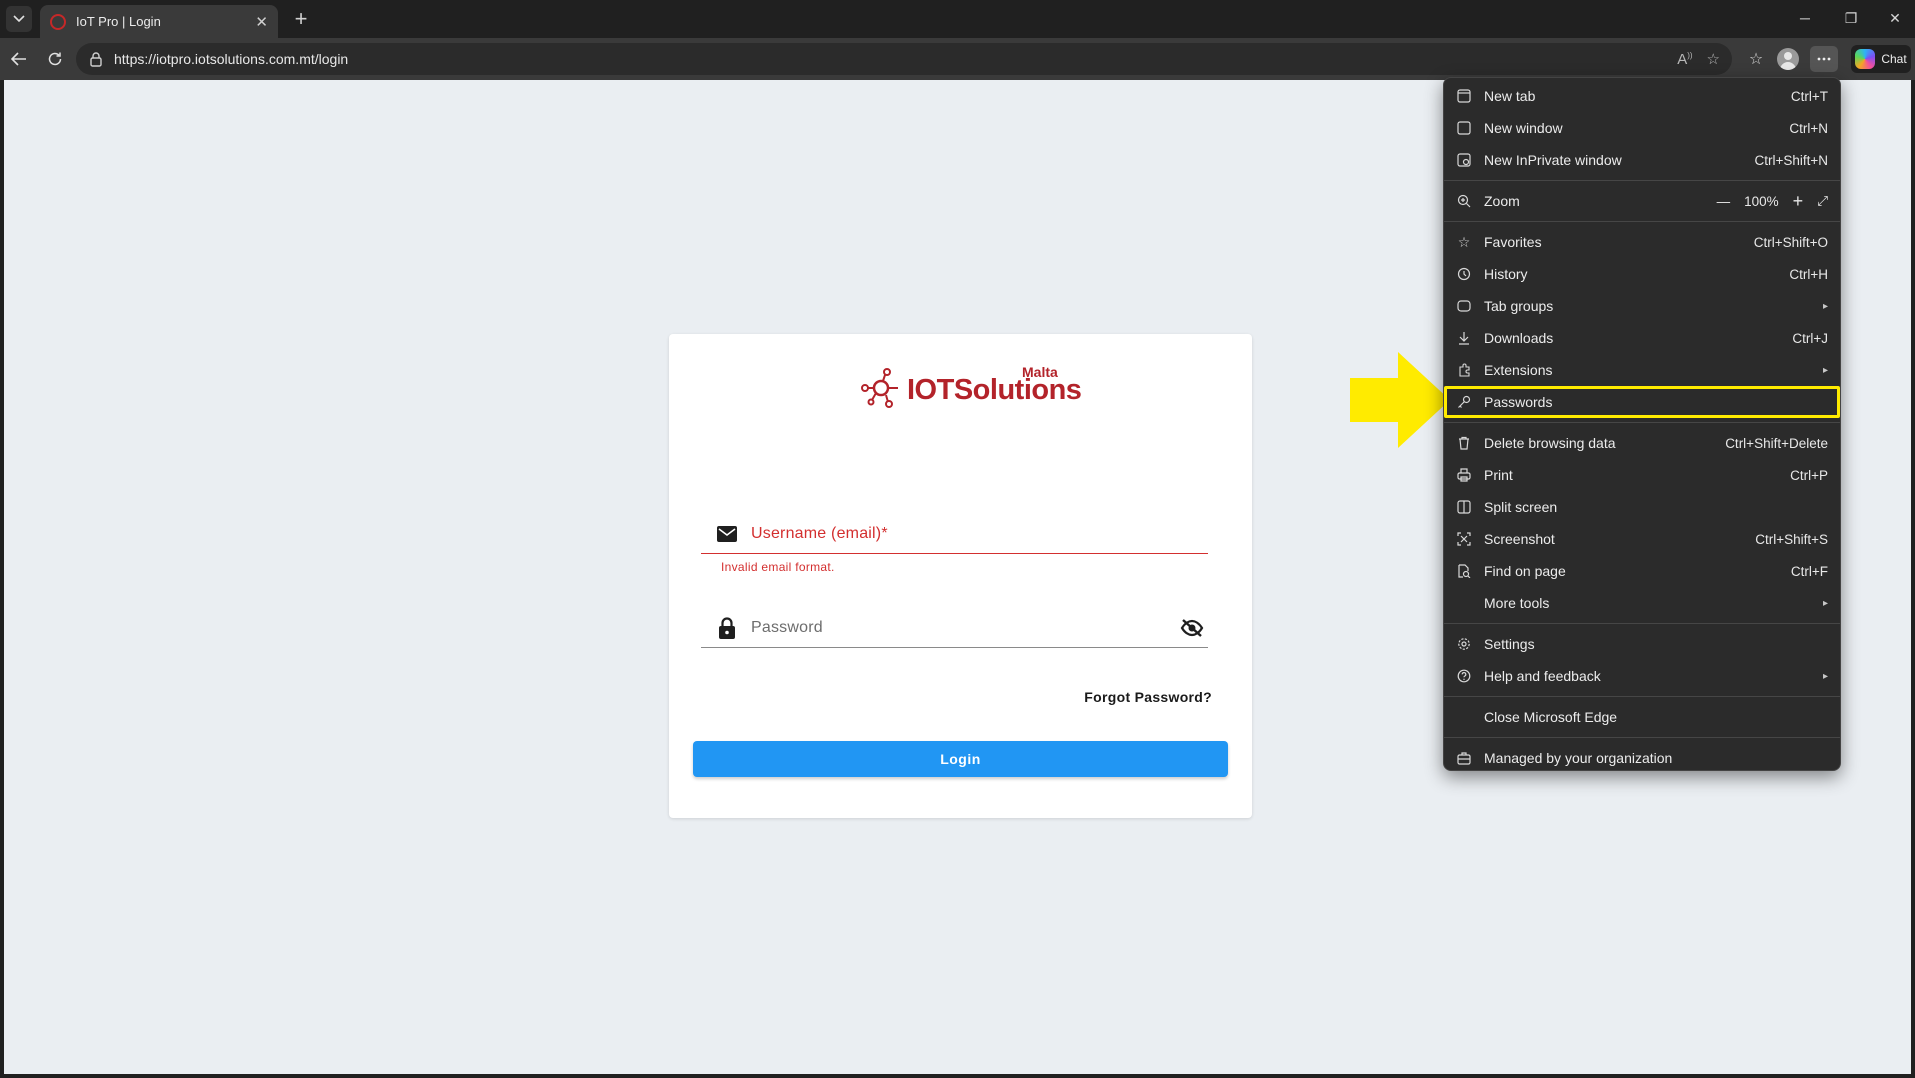 Image resolution: width=1915 pixels, height=1078 pixels. What do you see at coordinates (1464, 274) in the screenshot?
I see `history-icon` at bounding box center [1464, 274].